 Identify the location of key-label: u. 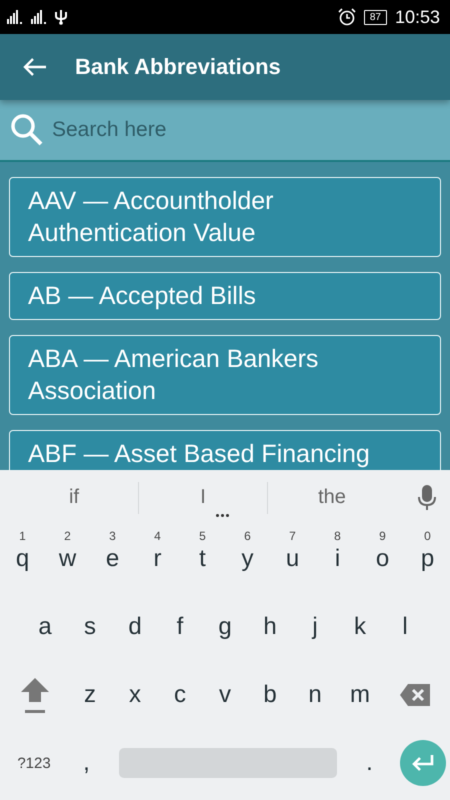
(293, 559).